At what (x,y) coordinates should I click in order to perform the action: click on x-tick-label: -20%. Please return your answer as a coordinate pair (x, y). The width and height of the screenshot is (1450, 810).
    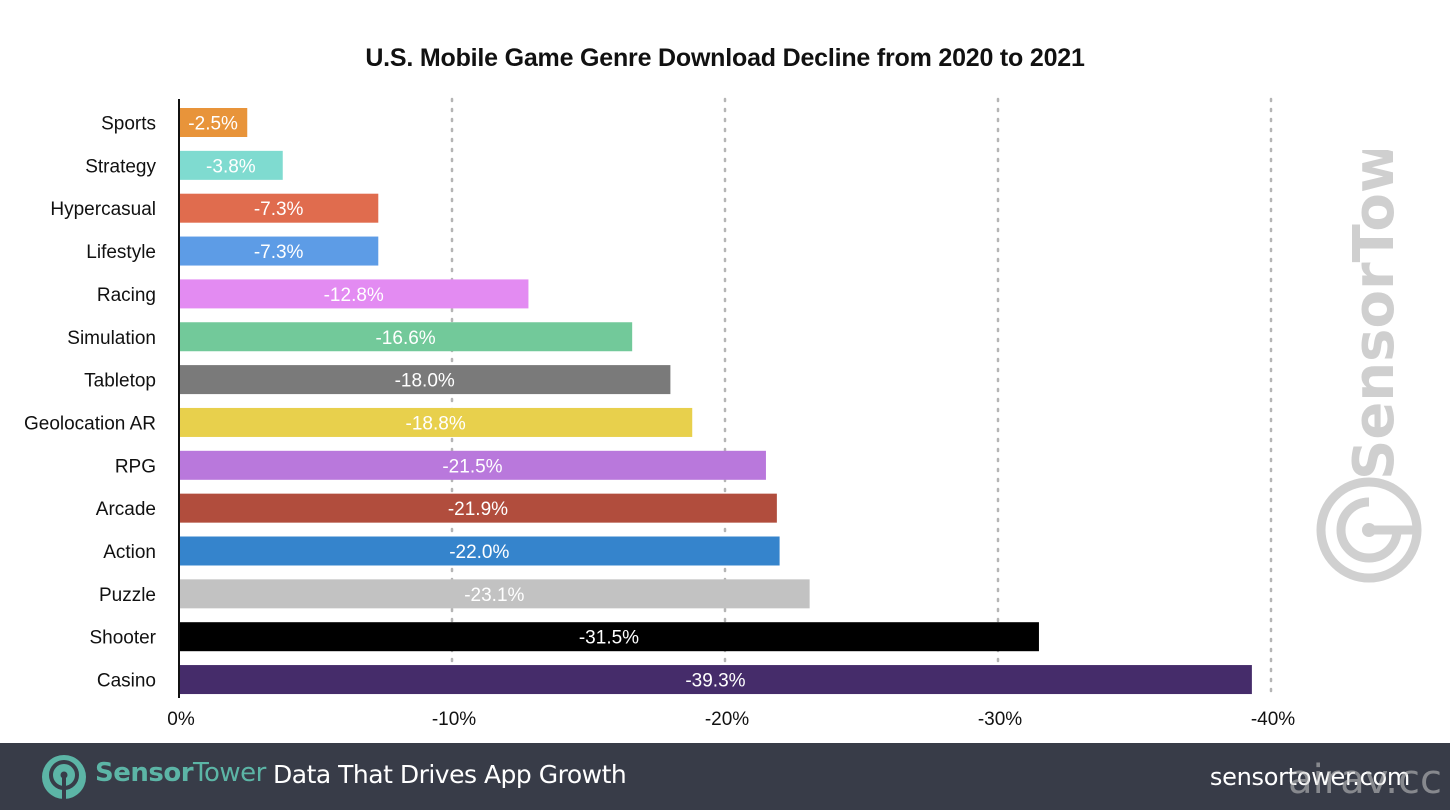
    Looking at the image, I should click on (727, 719).